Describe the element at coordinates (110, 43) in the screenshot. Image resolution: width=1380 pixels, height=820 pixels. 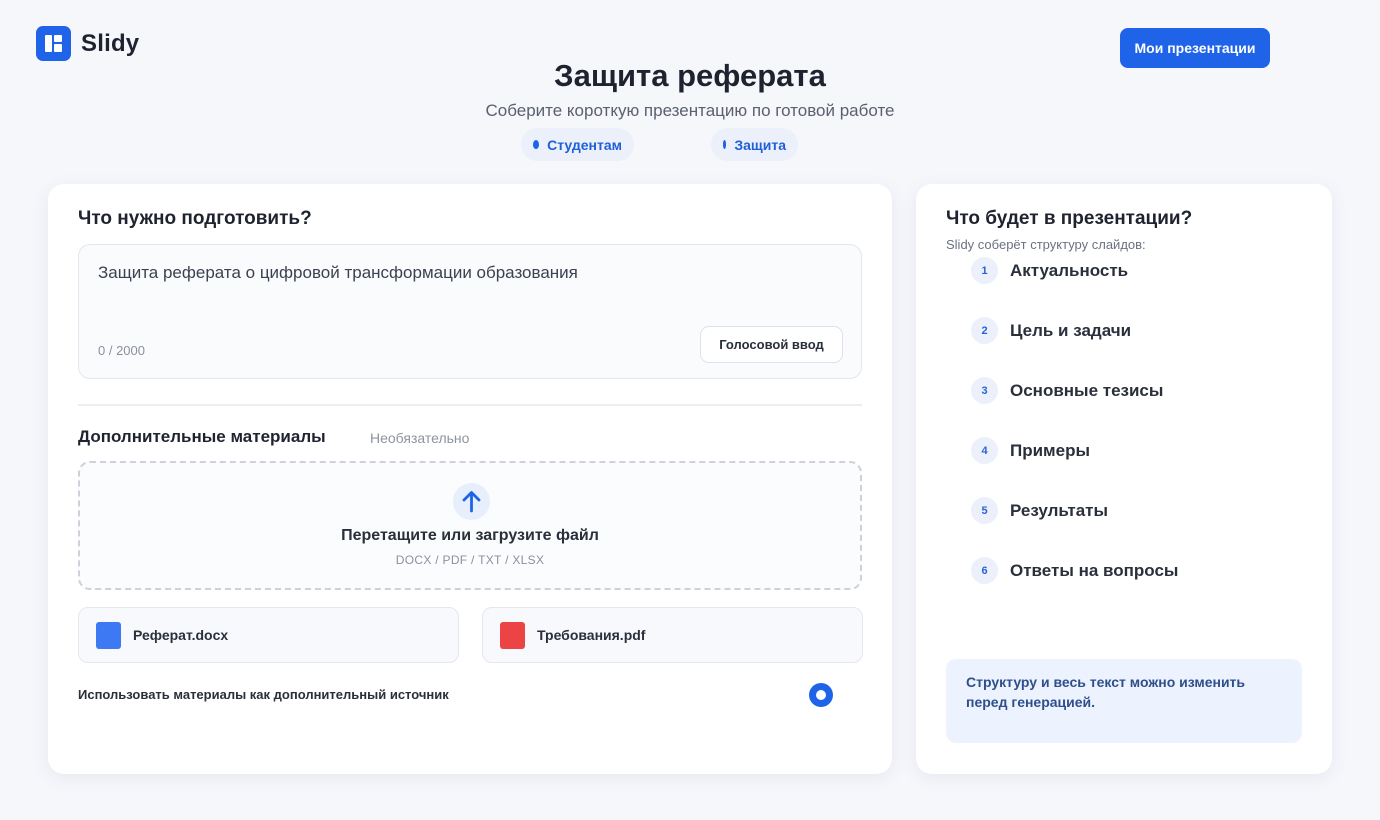
I see `brand-name: Slidy` at that location.